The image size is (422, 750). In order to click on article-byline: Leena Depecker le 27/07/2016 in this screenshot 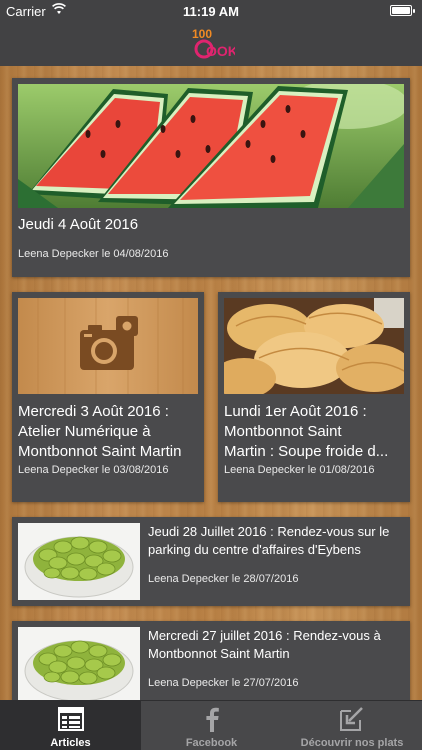, I will do `click(223, 683)`.